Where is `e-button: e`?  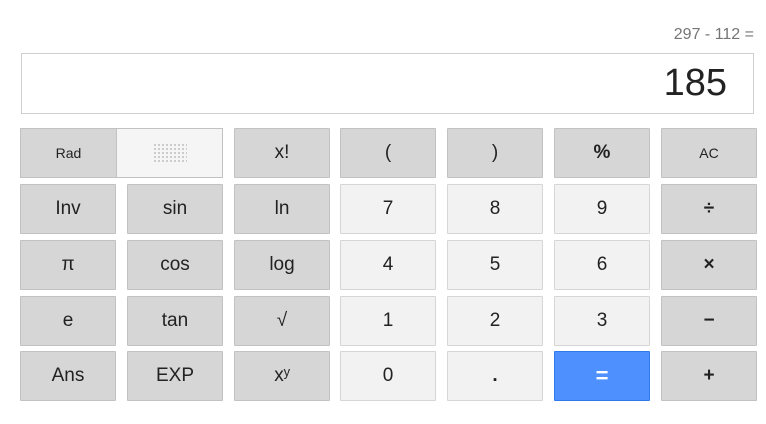 e-button: e is located at coordinates (68, 321).